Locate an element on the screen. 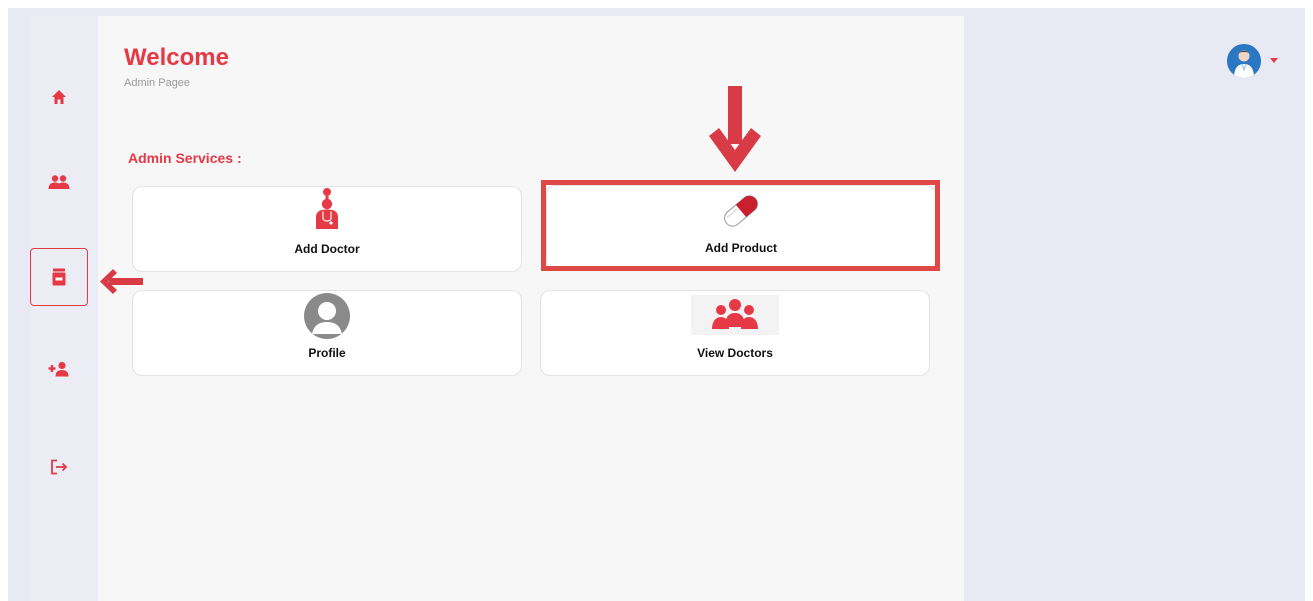 This screenshot has width=1313, height=601. add-doctor-label: Add Doctor is located at coordinates (327, 249).